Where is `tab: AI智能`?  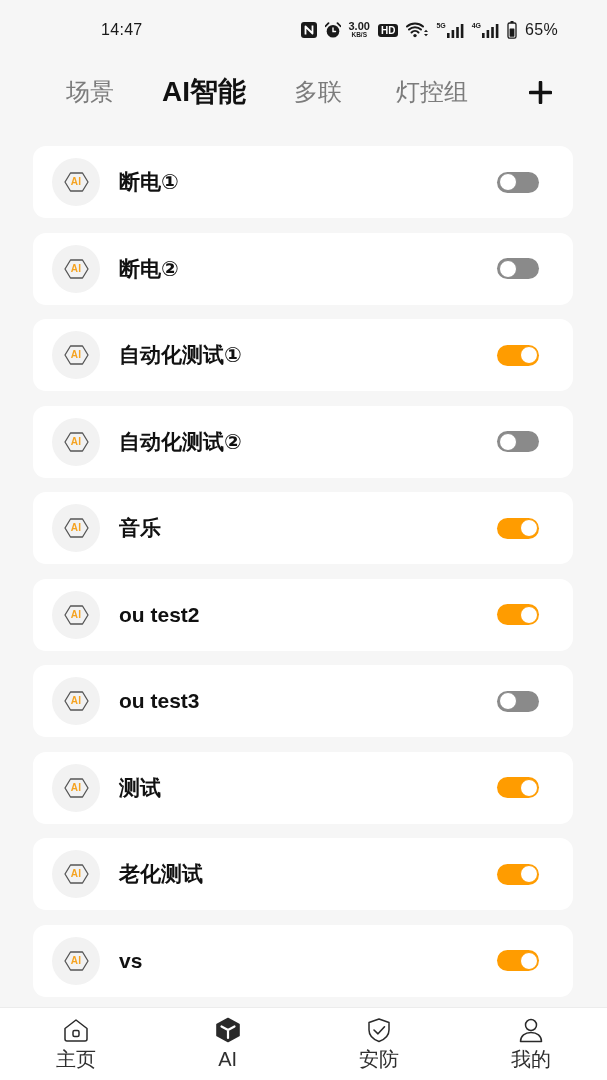 tab: AI智能 is located at coordinates (204, 92).